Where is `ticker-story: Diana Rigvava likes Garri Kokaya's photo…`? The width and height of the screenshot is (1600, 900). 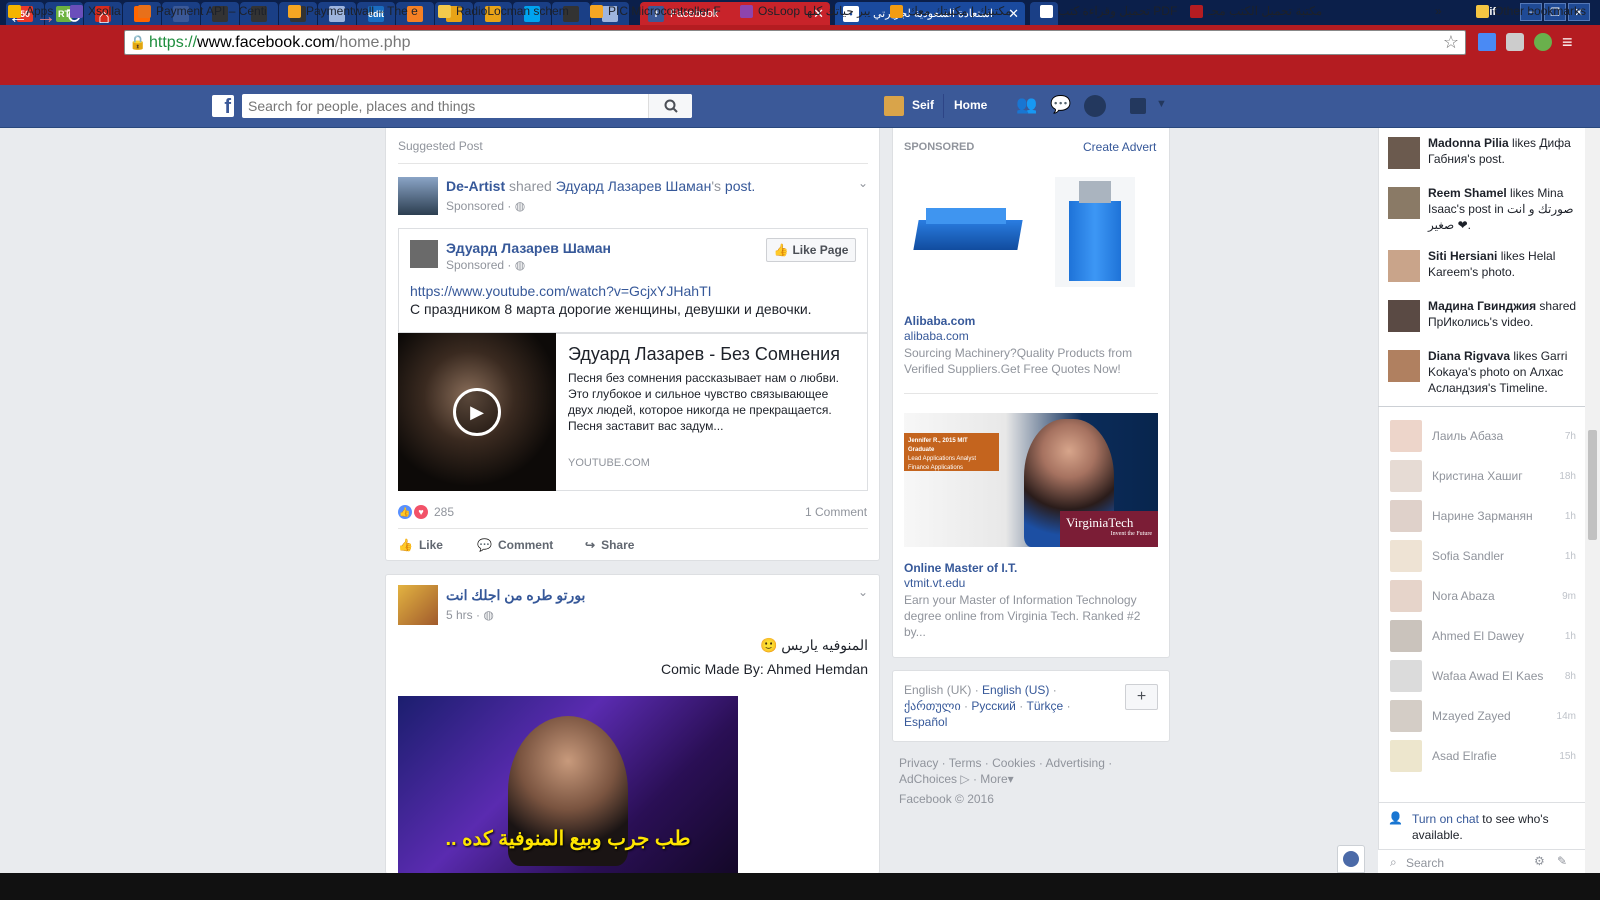 ticker-story: Diana Rigvava likes Garri Kokaya's photo… is located at coordinates (1503, 372).